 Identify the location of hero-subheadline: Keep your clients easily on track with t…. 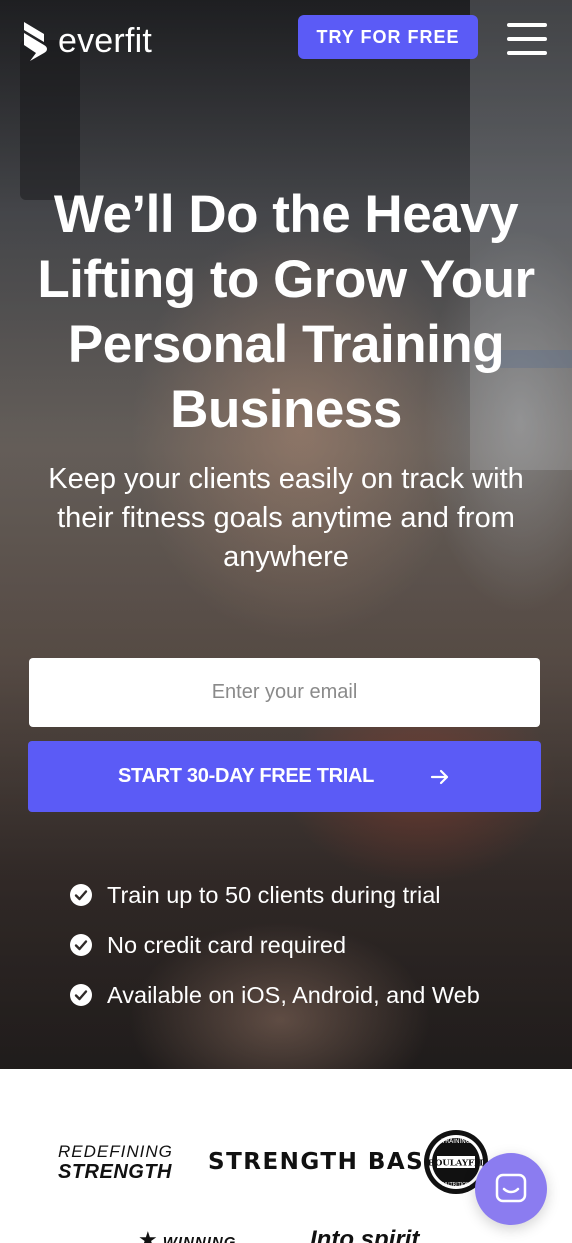
(286, 518).